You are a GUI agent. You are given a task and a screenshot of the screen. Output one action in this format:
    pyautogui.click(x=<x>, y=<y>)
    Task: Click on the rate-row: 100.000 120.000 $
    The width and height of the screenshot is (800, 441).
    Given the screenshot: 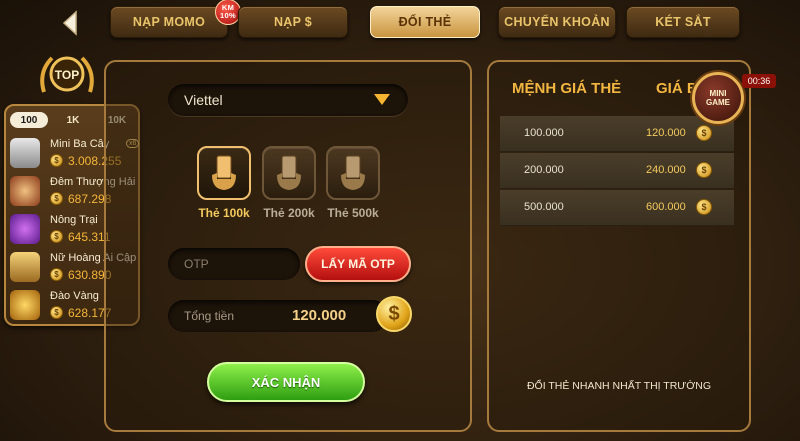 What is the action you would take?
    pyautogui.click(x=617, y=134)
    